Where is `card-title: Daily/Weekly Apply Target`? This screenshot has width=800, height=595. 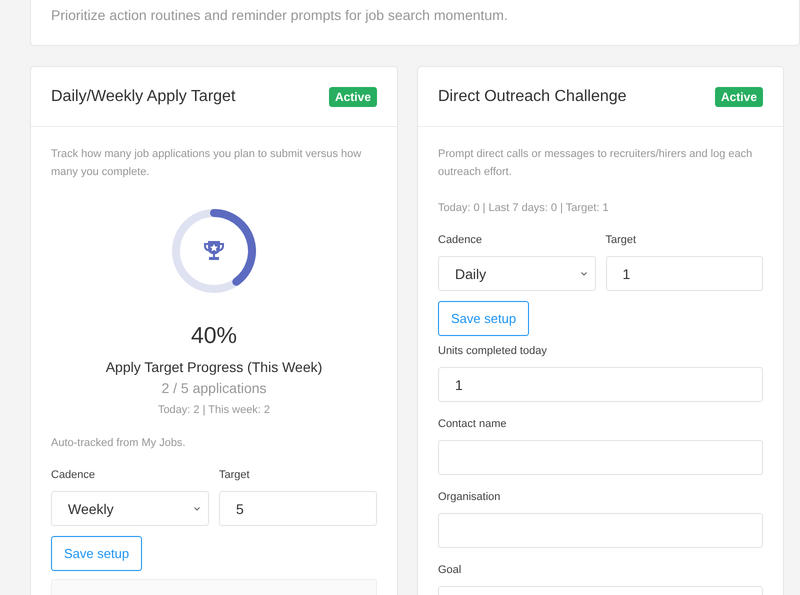
card-title: Daily/Weekly Apply Target is located at coordinates (143, 97).